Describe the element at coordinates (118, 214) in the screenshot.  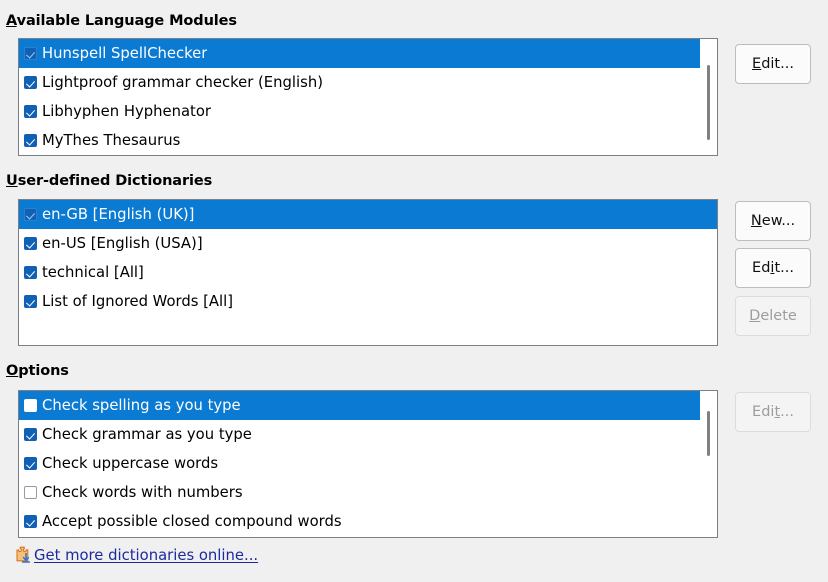
I see `user-dictionary-label: en-GB [English (UK)]` at that location.